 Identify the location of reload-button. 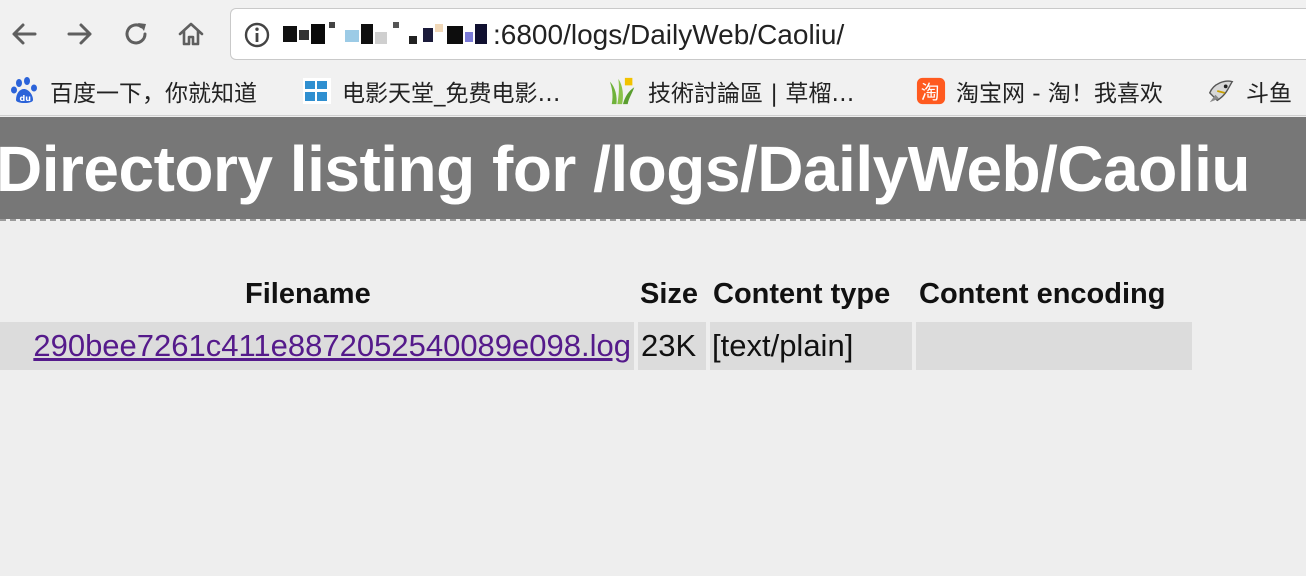
(136, 34).